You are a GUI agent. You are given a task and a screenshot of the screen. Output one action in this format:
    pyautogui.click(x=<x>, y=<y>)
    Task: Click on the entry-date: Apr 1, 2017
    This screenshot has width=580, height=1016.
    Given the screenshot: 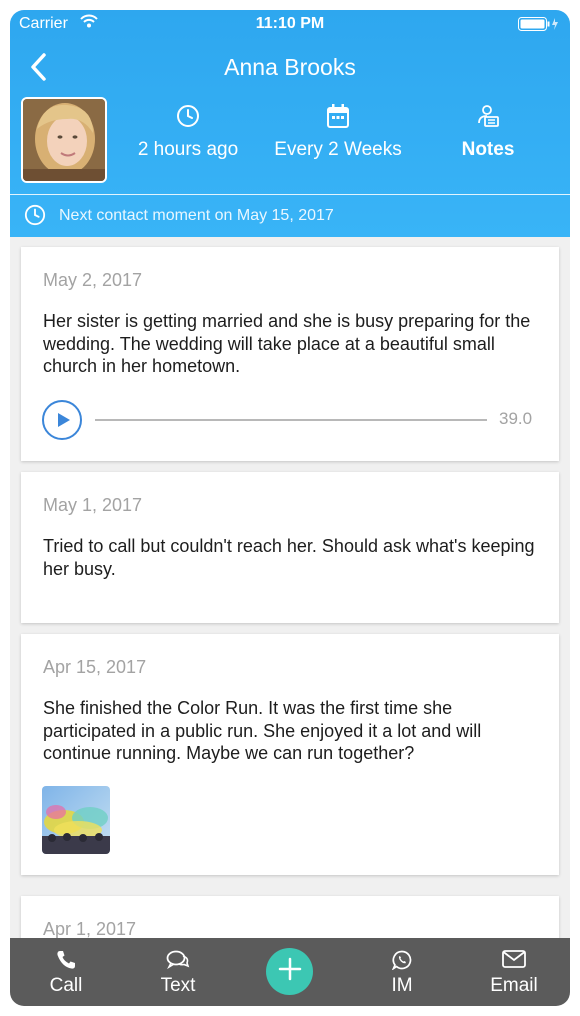 What is the action you would take?
    pyautogui.click(x=90, y=928)
    